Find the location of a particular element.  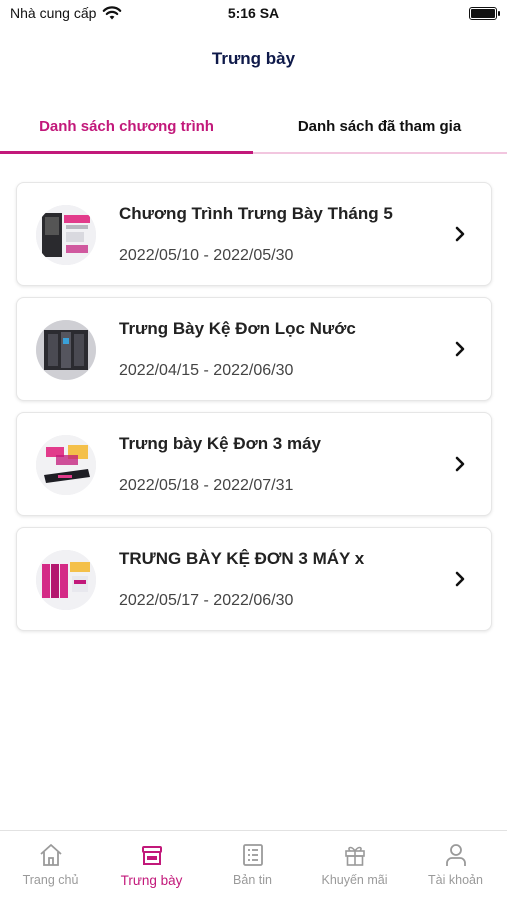

nav-account: Tài khoản is located at coordinates (455, 869).